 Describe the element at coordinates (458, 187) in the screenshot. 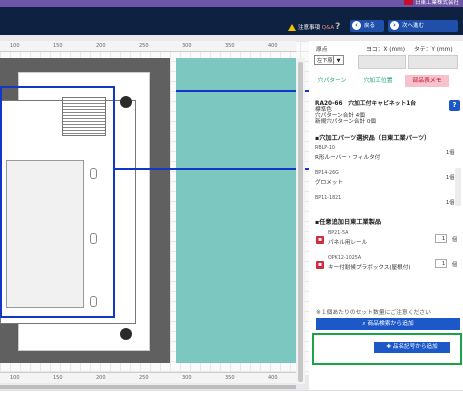

I see `parts-list-scrollbar` at that location.